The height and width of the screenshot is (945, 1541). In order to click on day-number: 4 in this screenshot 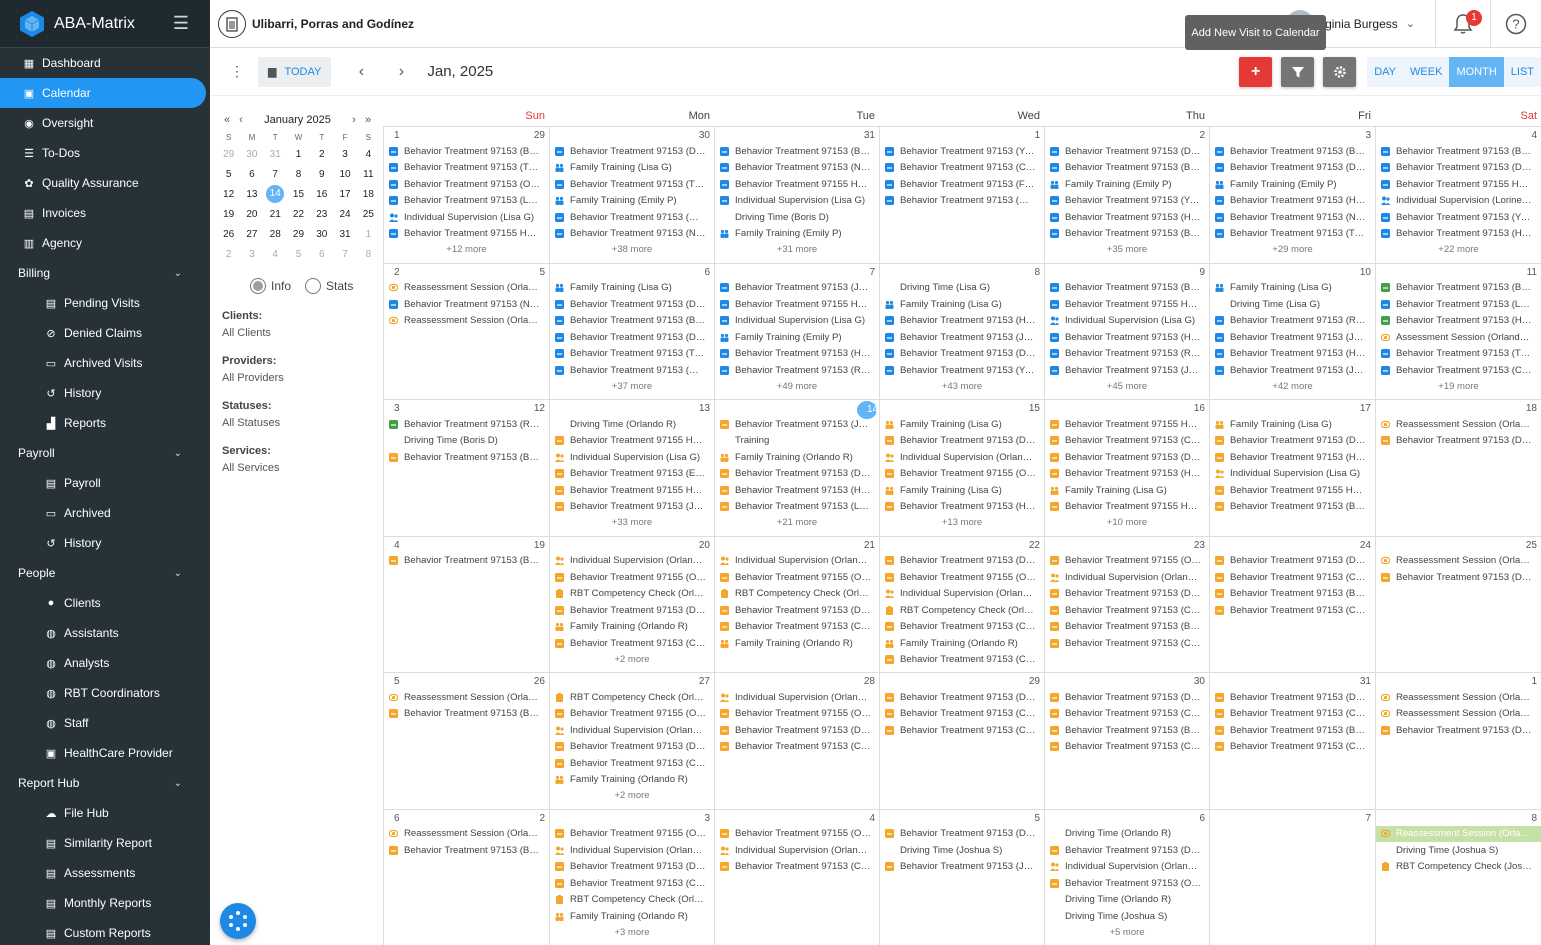, I will do `click(872, 818)`.